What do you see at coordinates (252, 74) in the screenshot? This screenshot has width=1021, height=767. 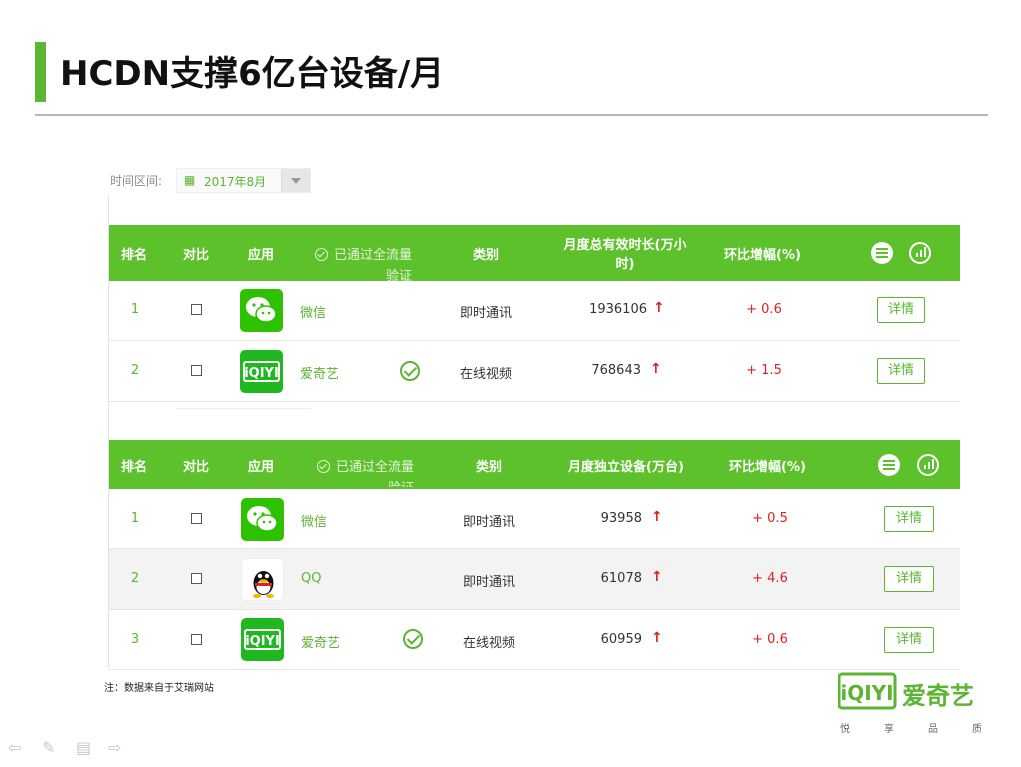 I see `page-title: HCDN支撑6亿台设备/月` at bounding box center [252, 74].